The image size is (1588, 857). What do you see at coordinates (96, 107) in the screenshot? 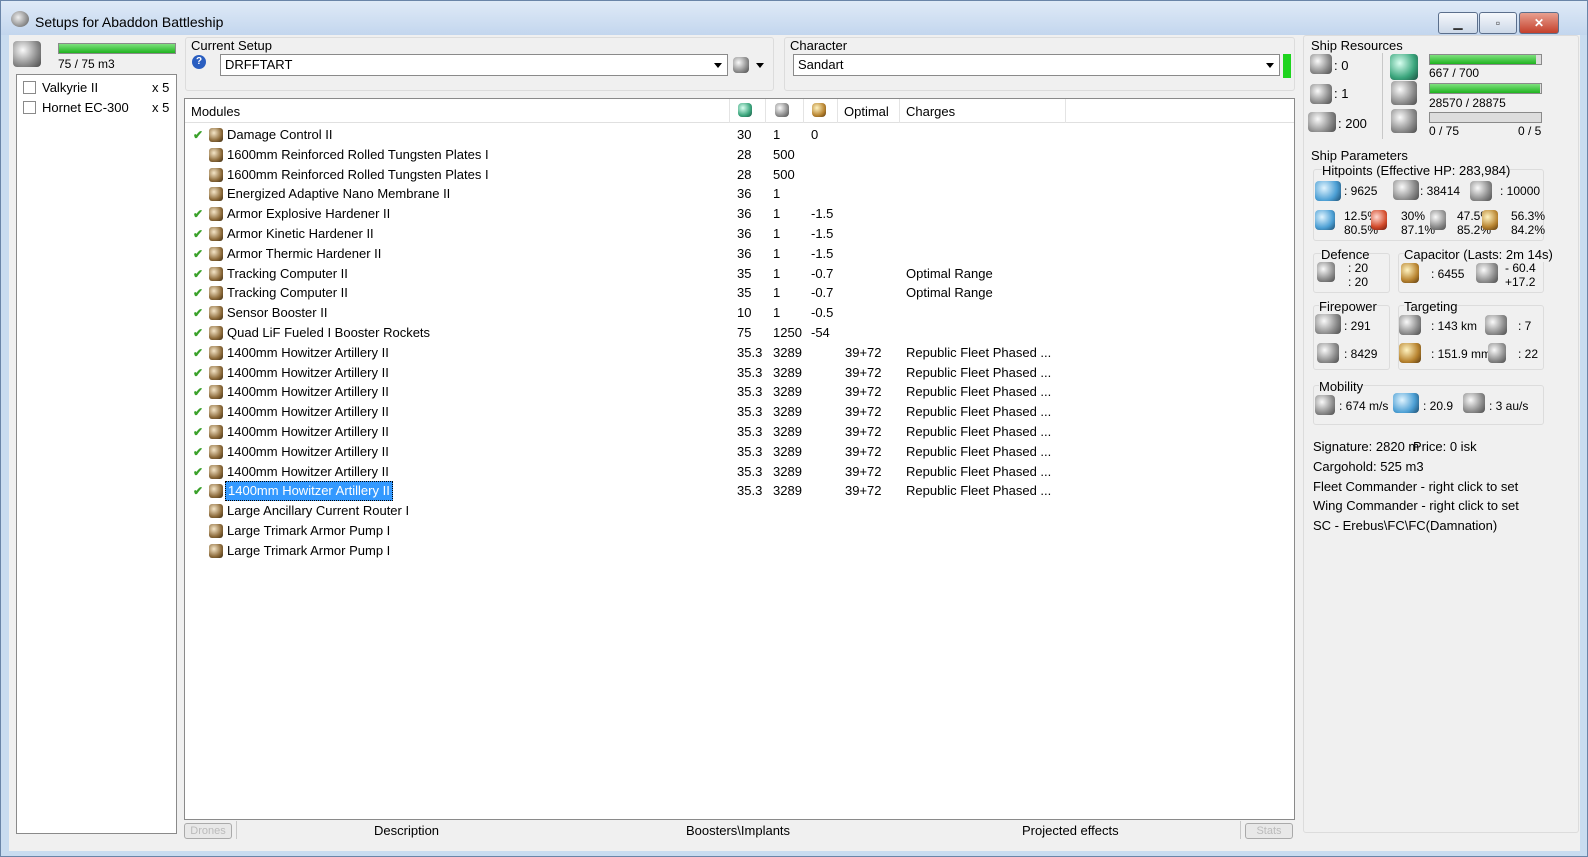
I see `list-item: Hornet EC-300 x 5` at bounding box center [96, 107].